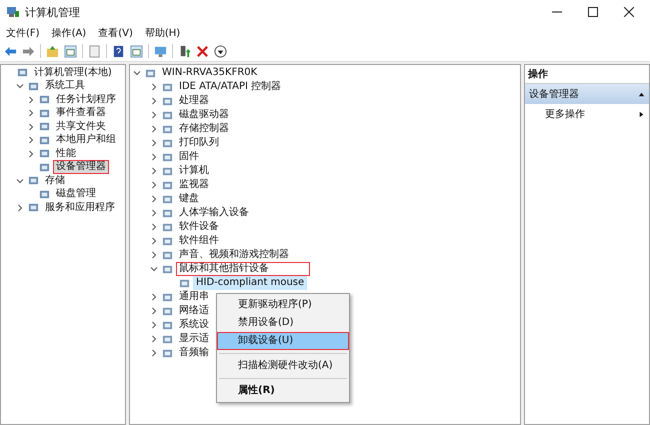 This screenshot has height=425, width=650. What do you see at coordinates (81, 127) in the screenshot?
I see `tree-item: 共享文件夹` at bounding box center [81, 127].